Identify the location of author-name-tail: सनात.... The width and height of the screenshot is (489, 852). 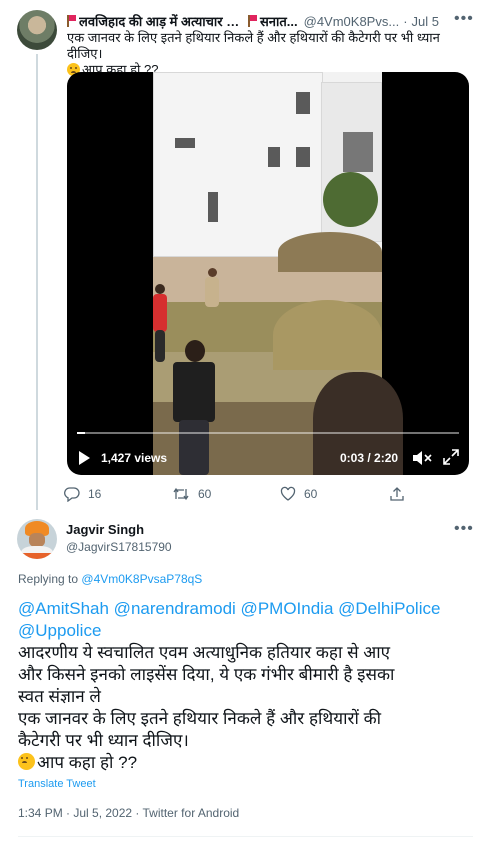
(279, 21).